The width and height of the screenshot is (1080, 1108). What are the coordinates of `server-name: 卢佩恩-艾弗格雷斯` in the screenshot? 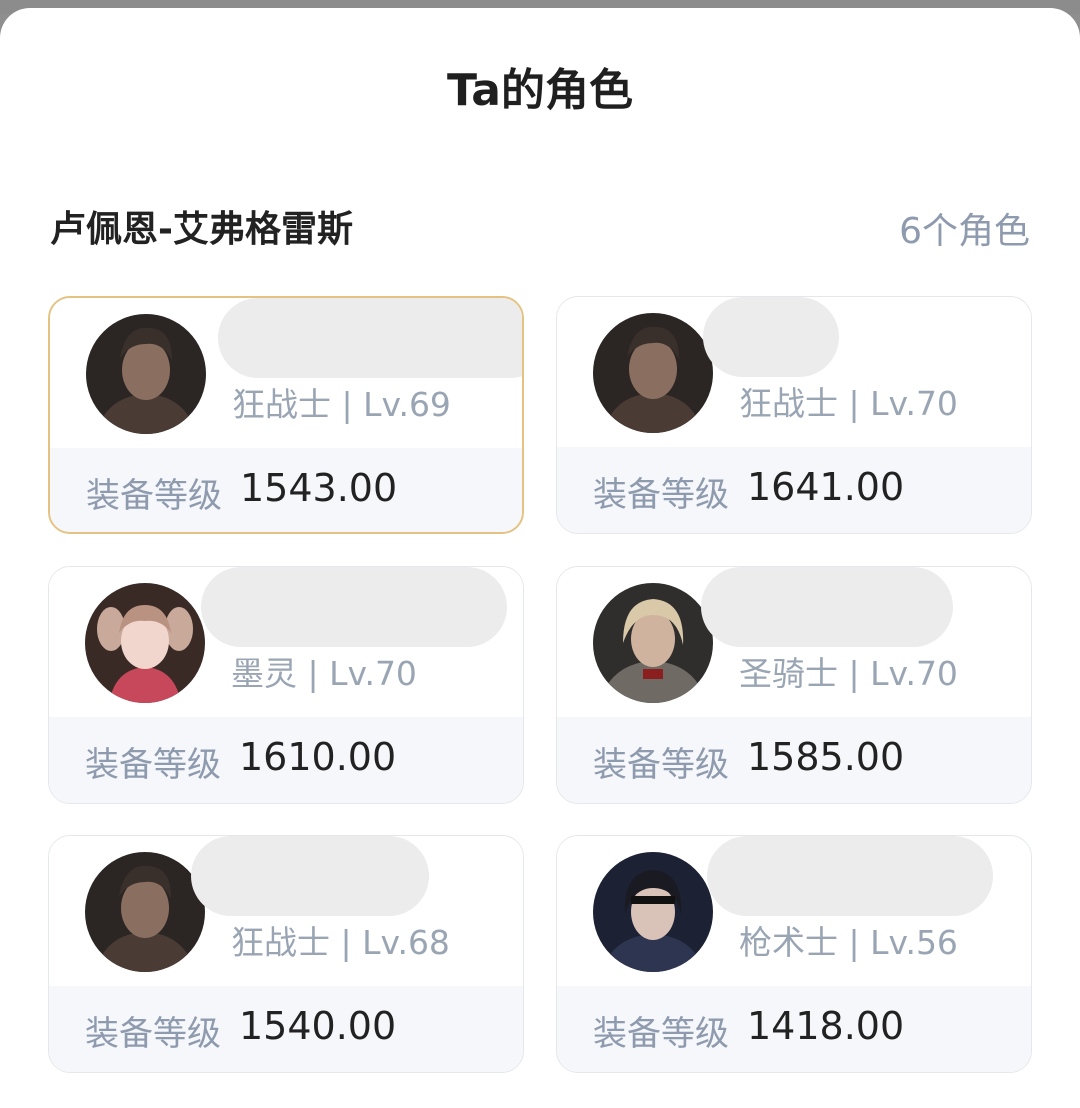 It's located at (201, 229).